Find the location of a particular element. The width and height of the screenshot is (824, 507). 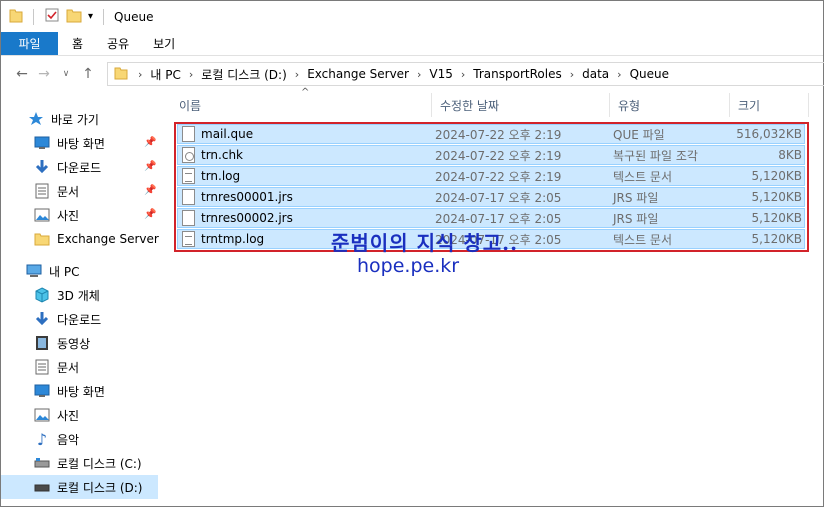

nav-item-pictures-pc: 사진 is located at coordinates (56, 415).